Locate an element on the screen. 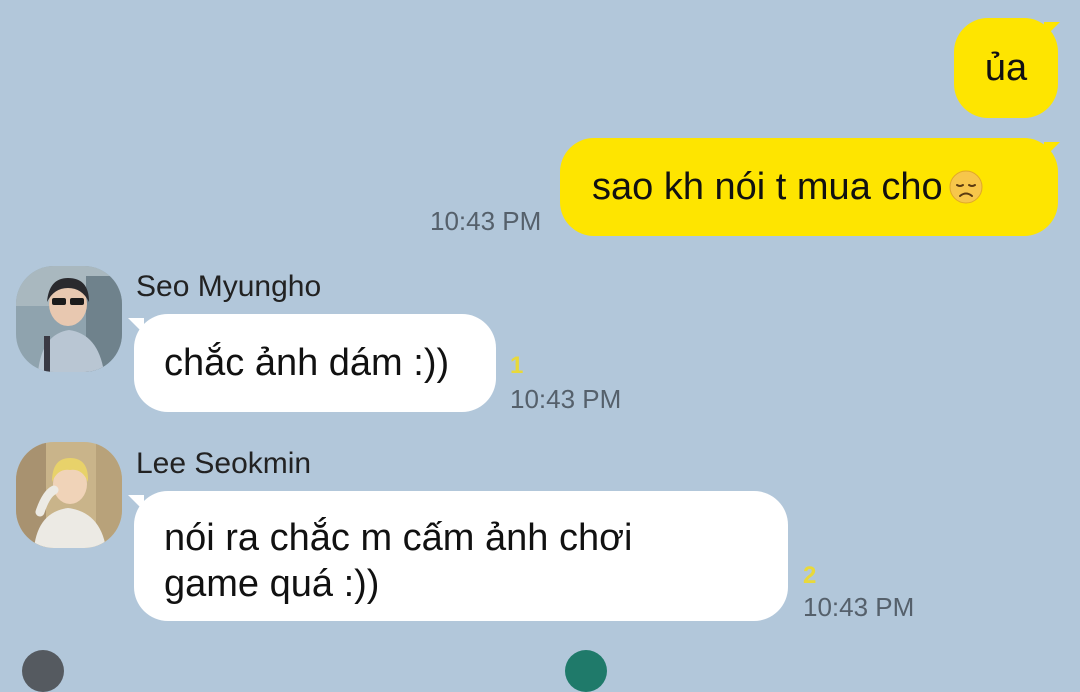  outgoing-message-bubble: sao kh nói t mua cho is located at coordinates (809, 187).